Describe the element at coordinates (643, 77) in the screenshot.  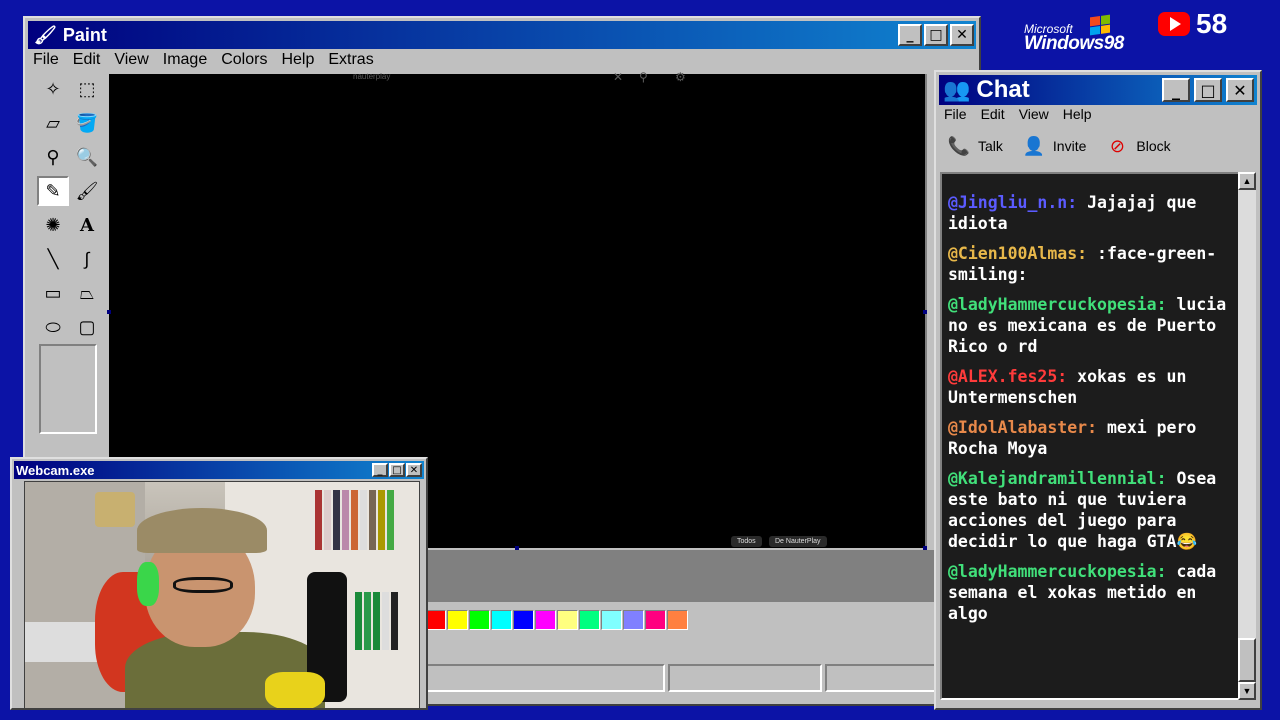
I see `search-icon: ⚲` at that location.